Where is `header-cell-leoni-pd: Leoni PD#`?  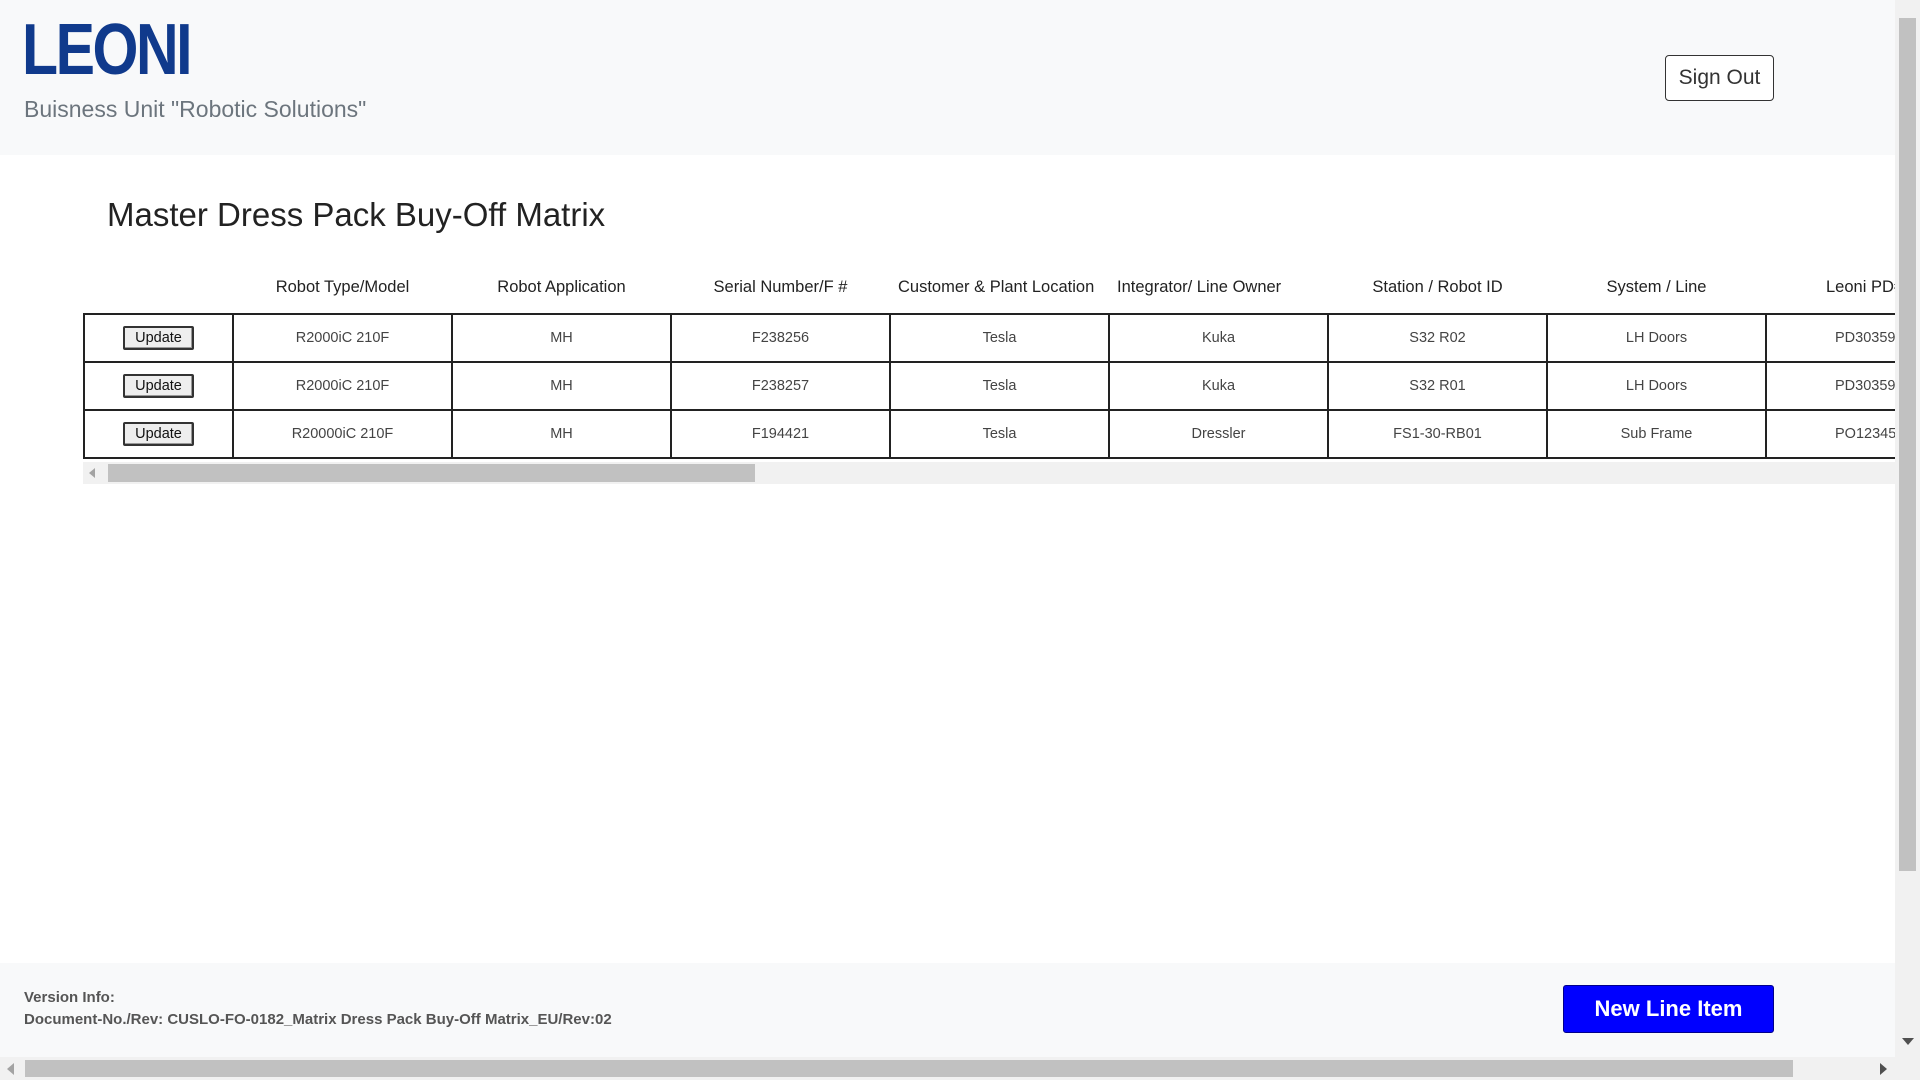
header-cell-leoni-pd: Leoni PD# is located at coordinates (1860, 286).